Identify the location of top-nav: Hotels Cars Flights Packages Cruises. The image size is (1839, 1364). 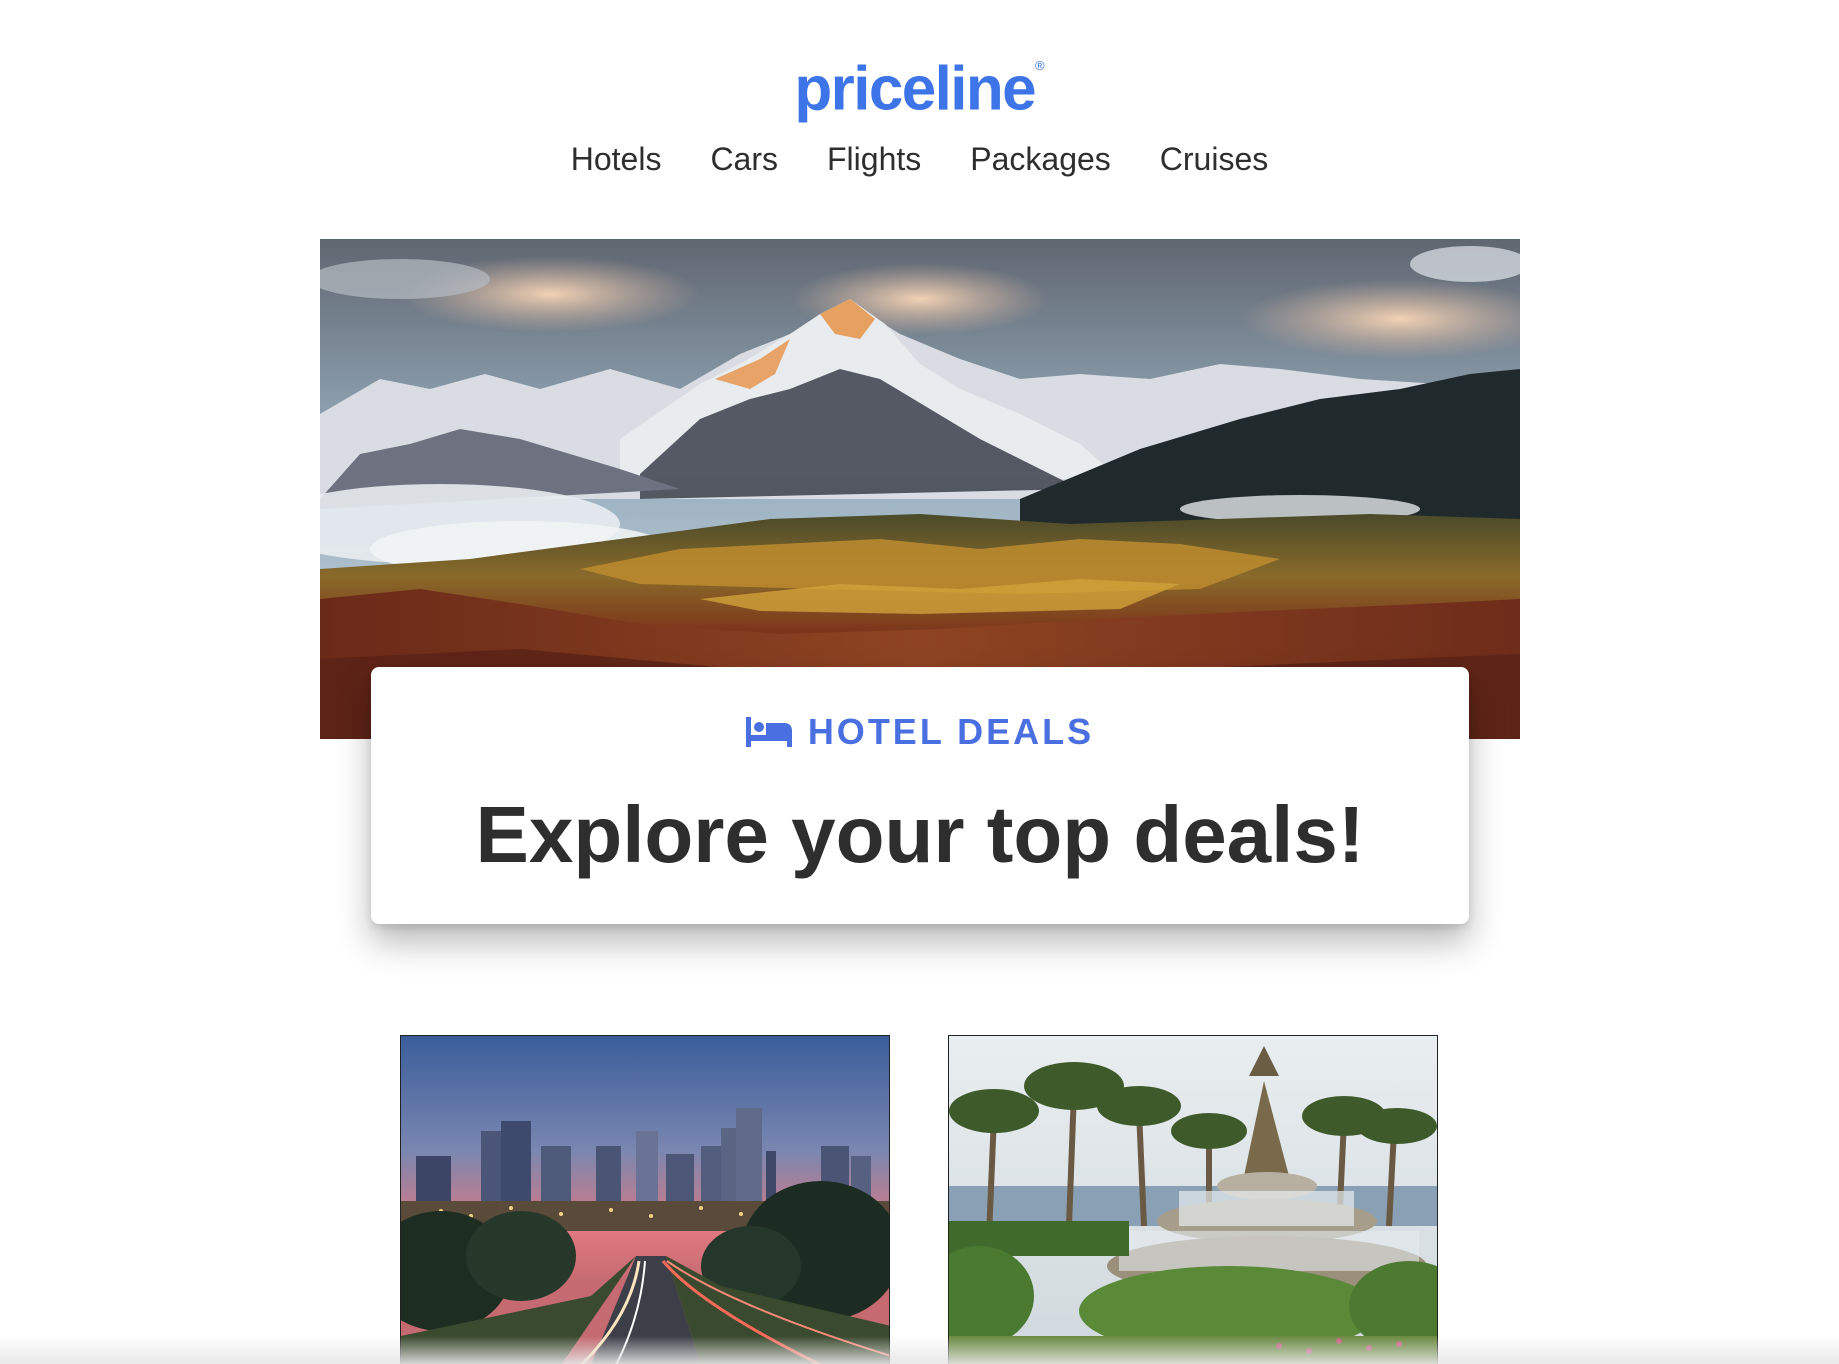
(919, 159).